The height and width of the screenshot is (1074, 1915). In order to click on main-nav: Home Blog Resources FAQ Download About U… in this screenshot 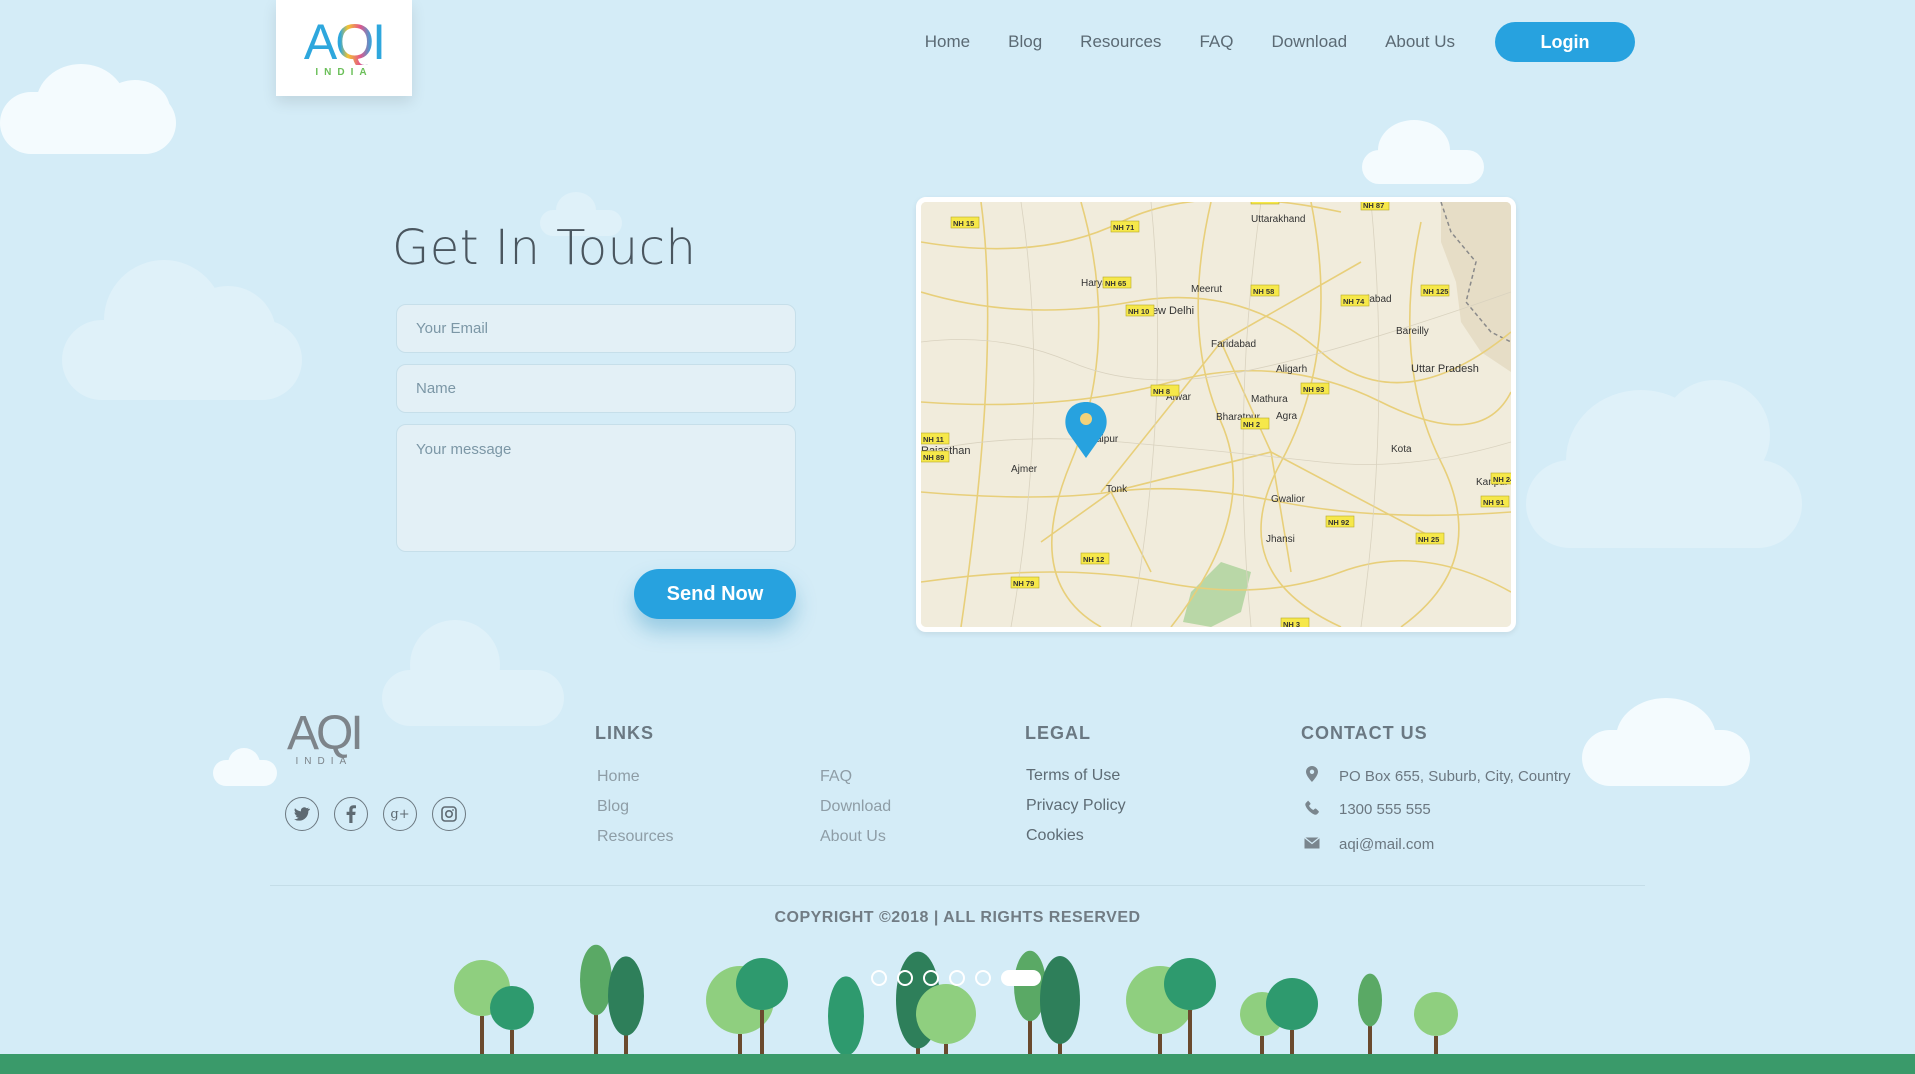, I will do `click(1261, 42)`.